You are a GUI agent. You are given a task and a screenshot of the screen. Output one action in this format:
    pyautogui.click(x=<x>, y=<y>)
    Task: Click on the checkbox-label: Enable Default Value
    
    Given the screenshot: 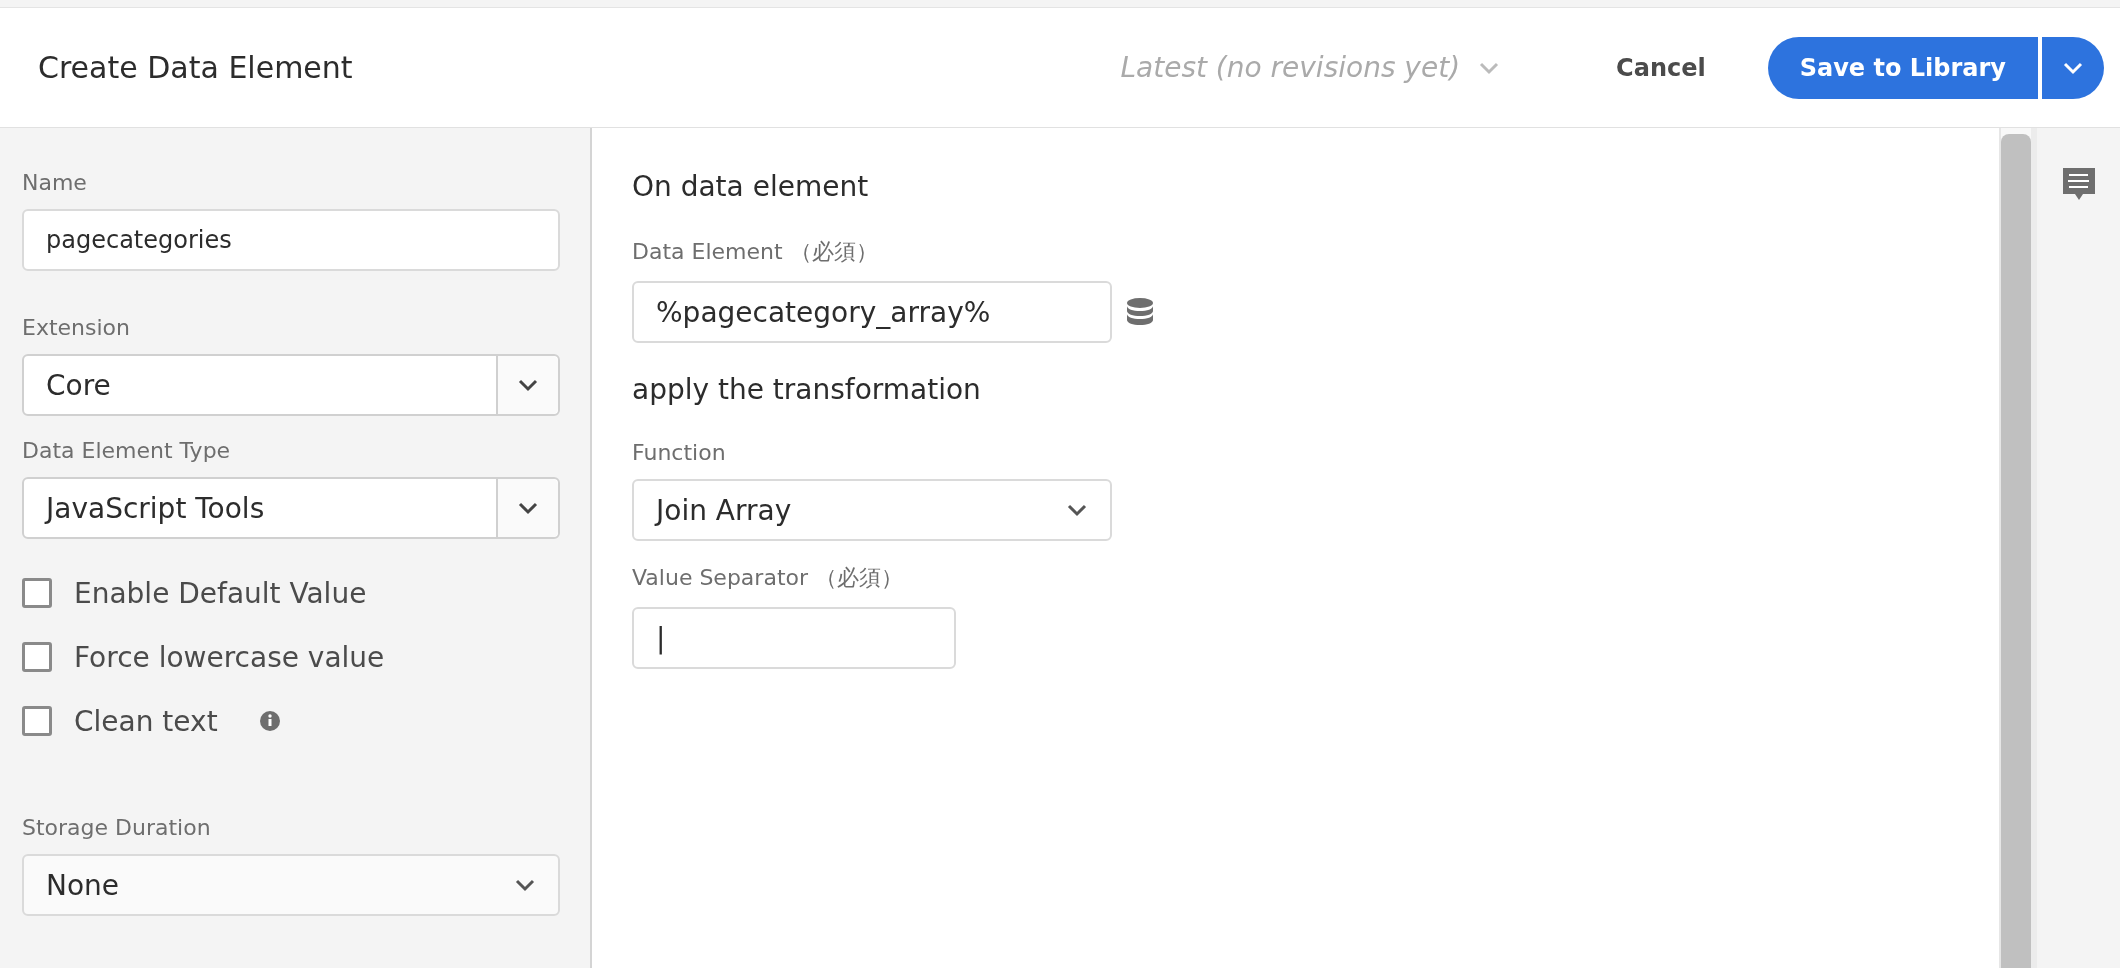 What is the action you would take?
    pyautogui.click(x=220, y=593)
    